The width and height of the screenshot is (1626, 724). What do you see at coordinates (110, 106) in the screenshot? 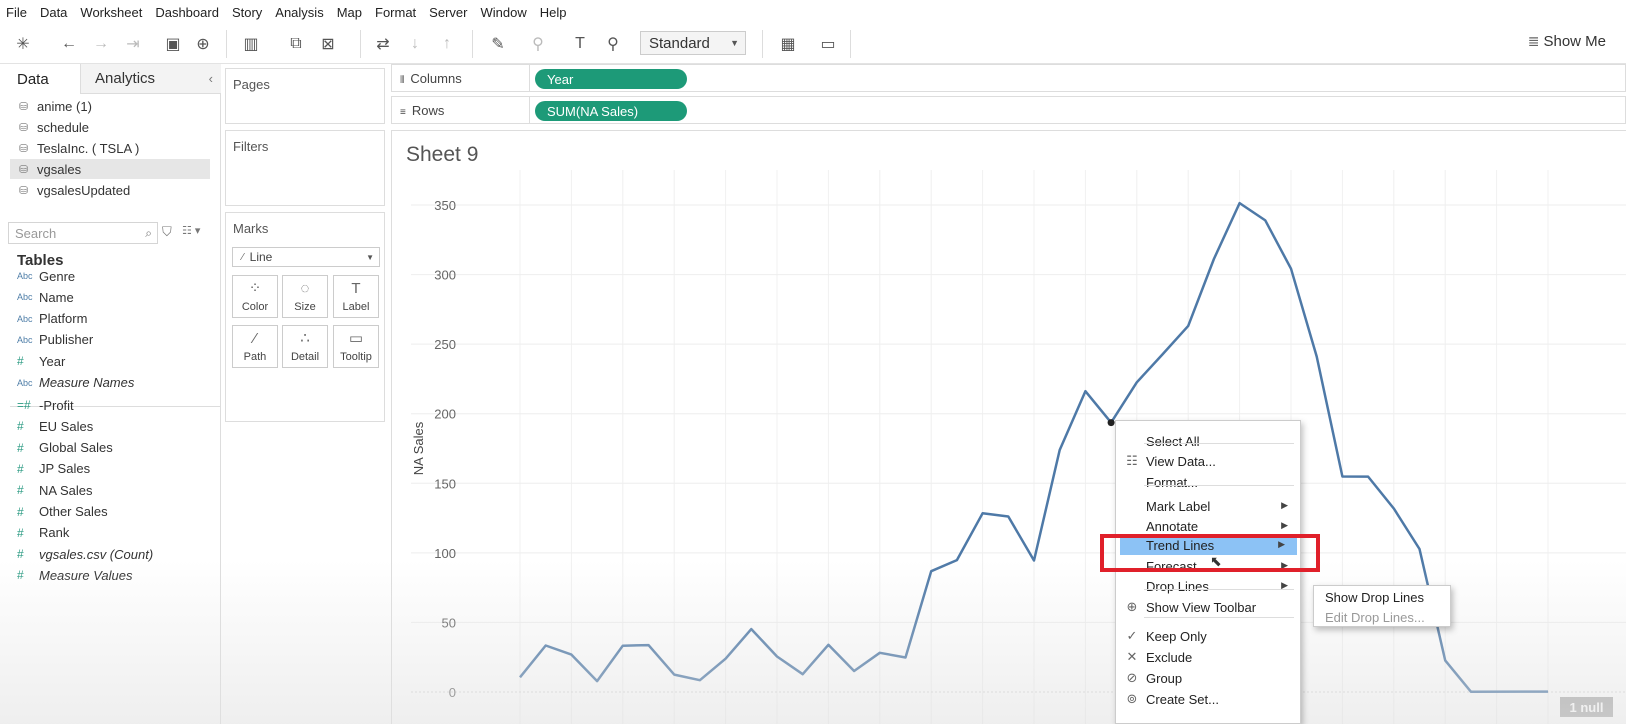
I see `datasource-item: ⛁ anime (1)` at bounding box center [110, 106].